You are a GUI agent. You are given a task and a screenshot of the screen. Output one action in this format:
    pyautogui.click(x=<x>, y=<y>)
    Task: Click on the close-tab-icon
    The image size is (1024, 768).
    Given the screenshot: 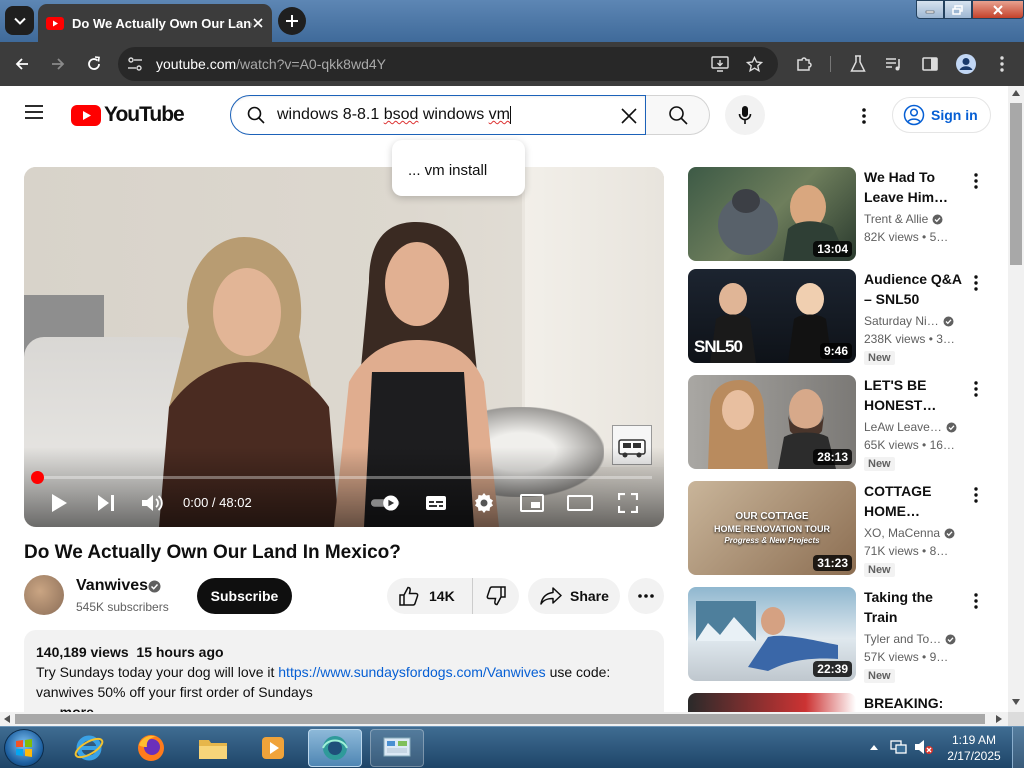 What is the action you would take?
    pyautogui.click(x=258, y=23)
    